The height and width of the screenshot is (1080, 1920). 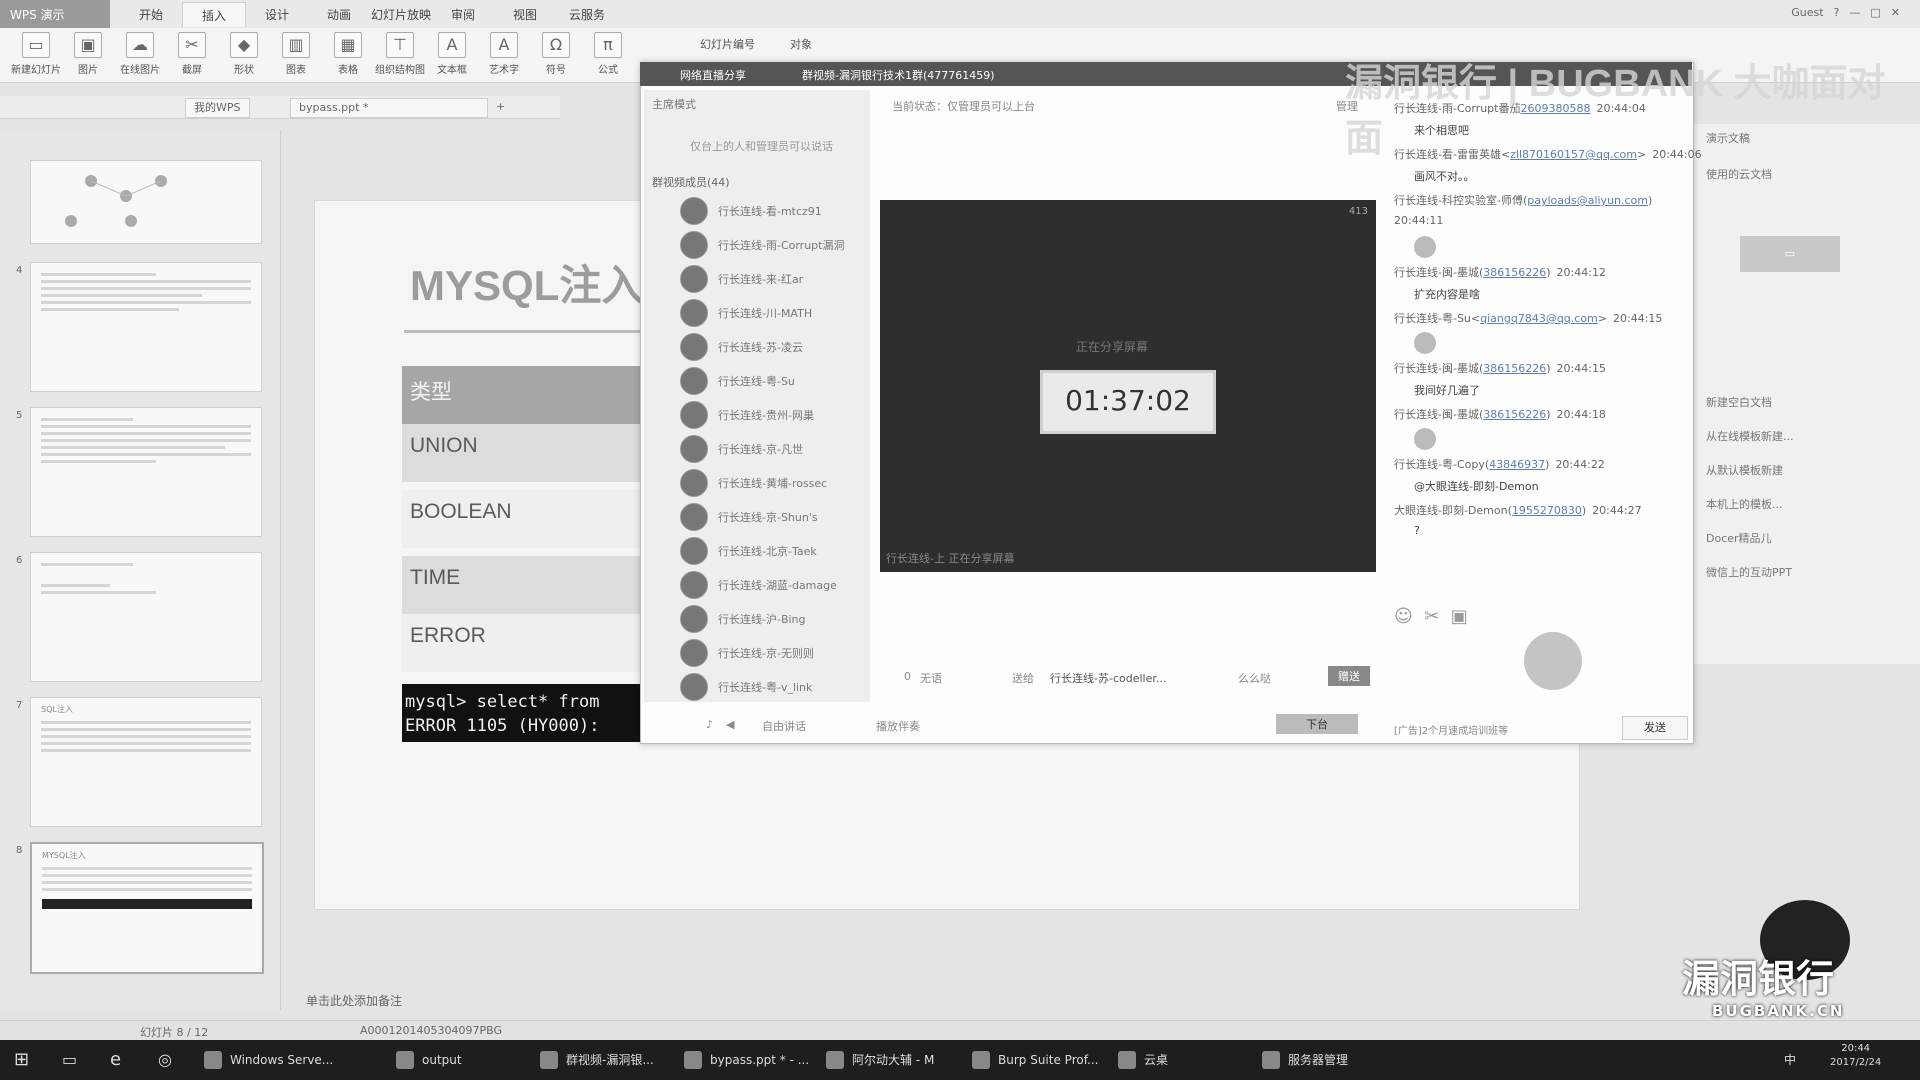 I want to click on send-gift-button: 赠送, so click(x=1349, y=676).